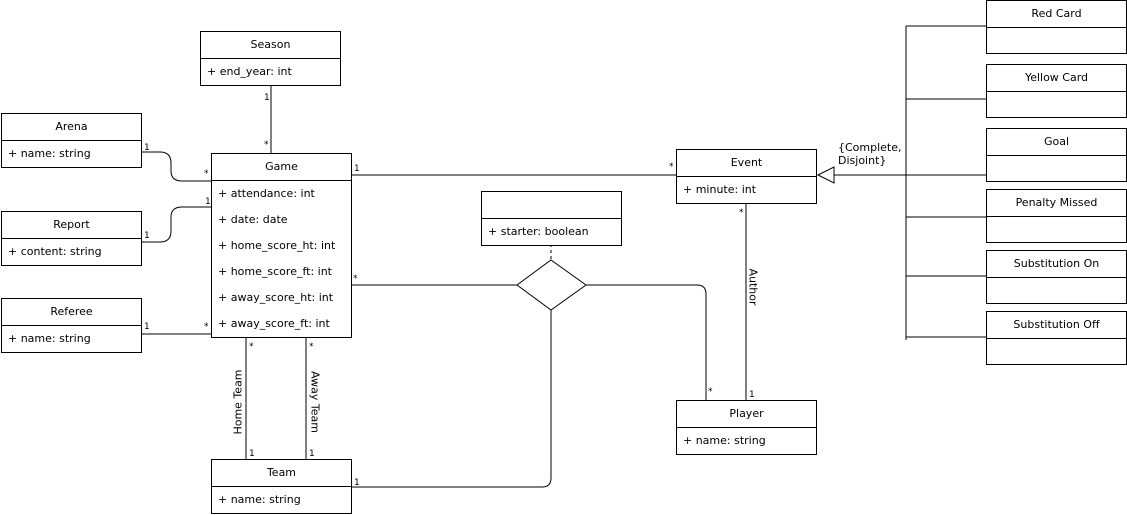 This screenshot has height=515, width=1127. I want to click on attribute: + attendance: int, so click(266, 193).